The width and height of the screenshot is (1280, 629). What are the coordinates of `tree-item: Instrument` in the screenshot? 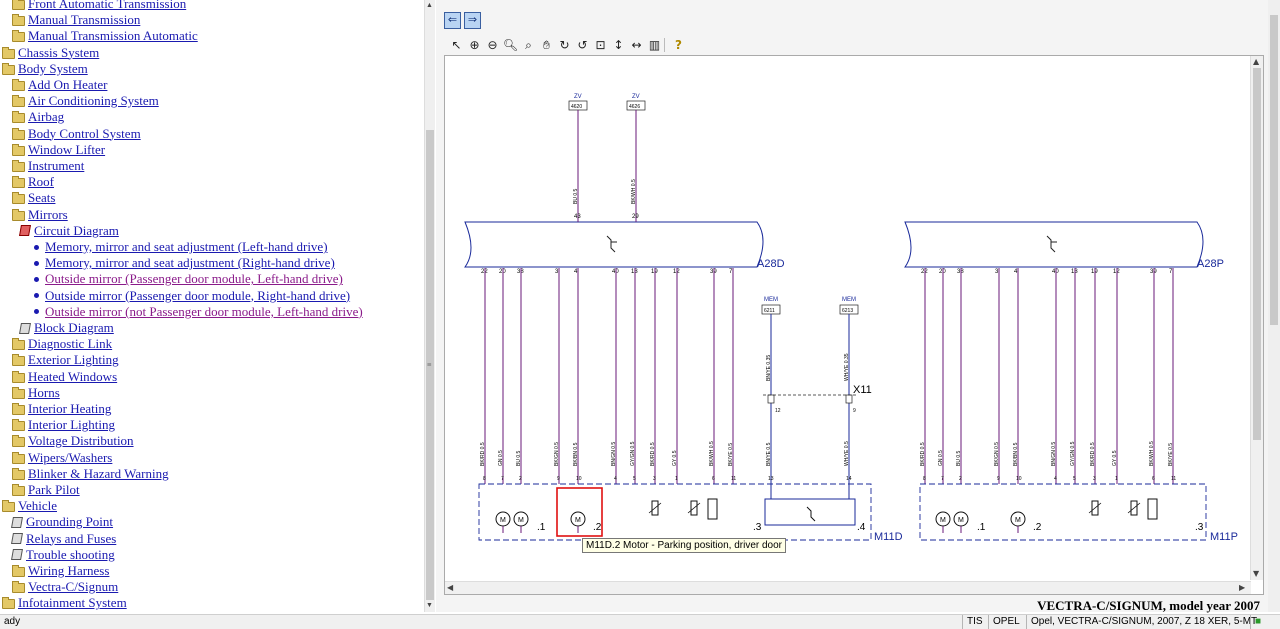 It's located at (48, 166).